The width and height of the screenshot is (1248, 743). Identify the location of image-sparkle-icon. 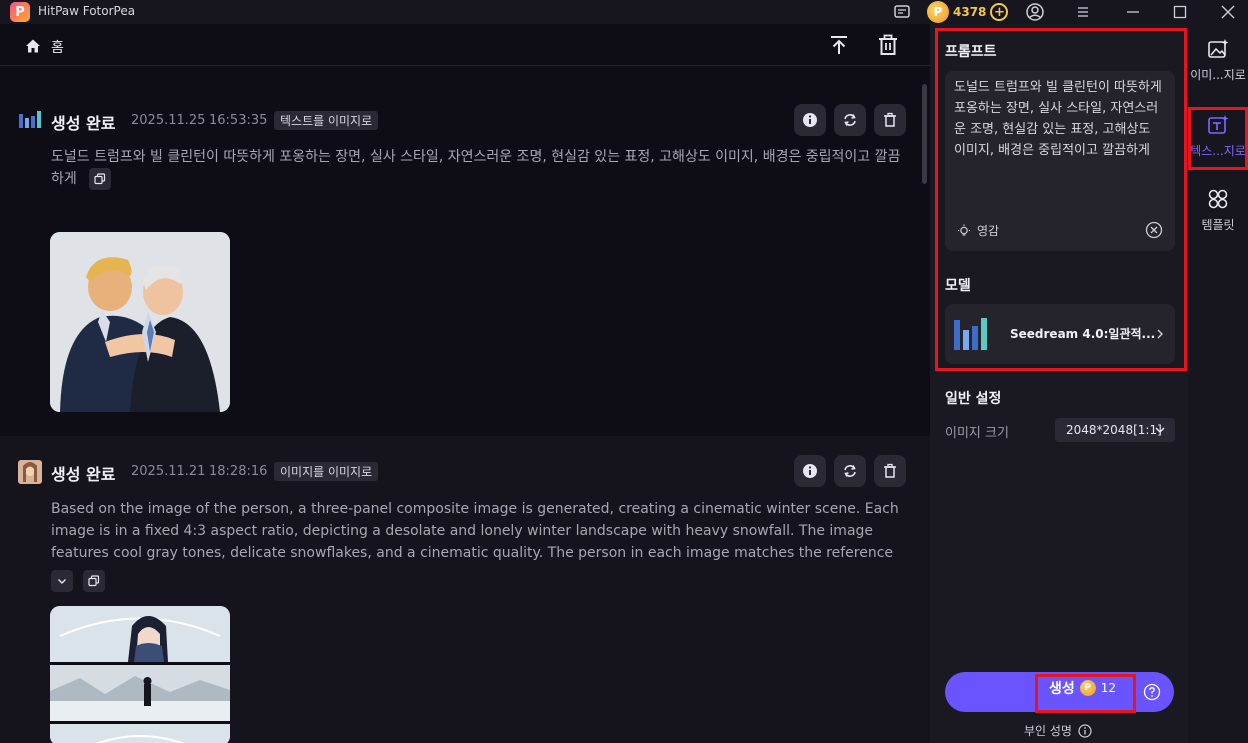
(1218, 49).